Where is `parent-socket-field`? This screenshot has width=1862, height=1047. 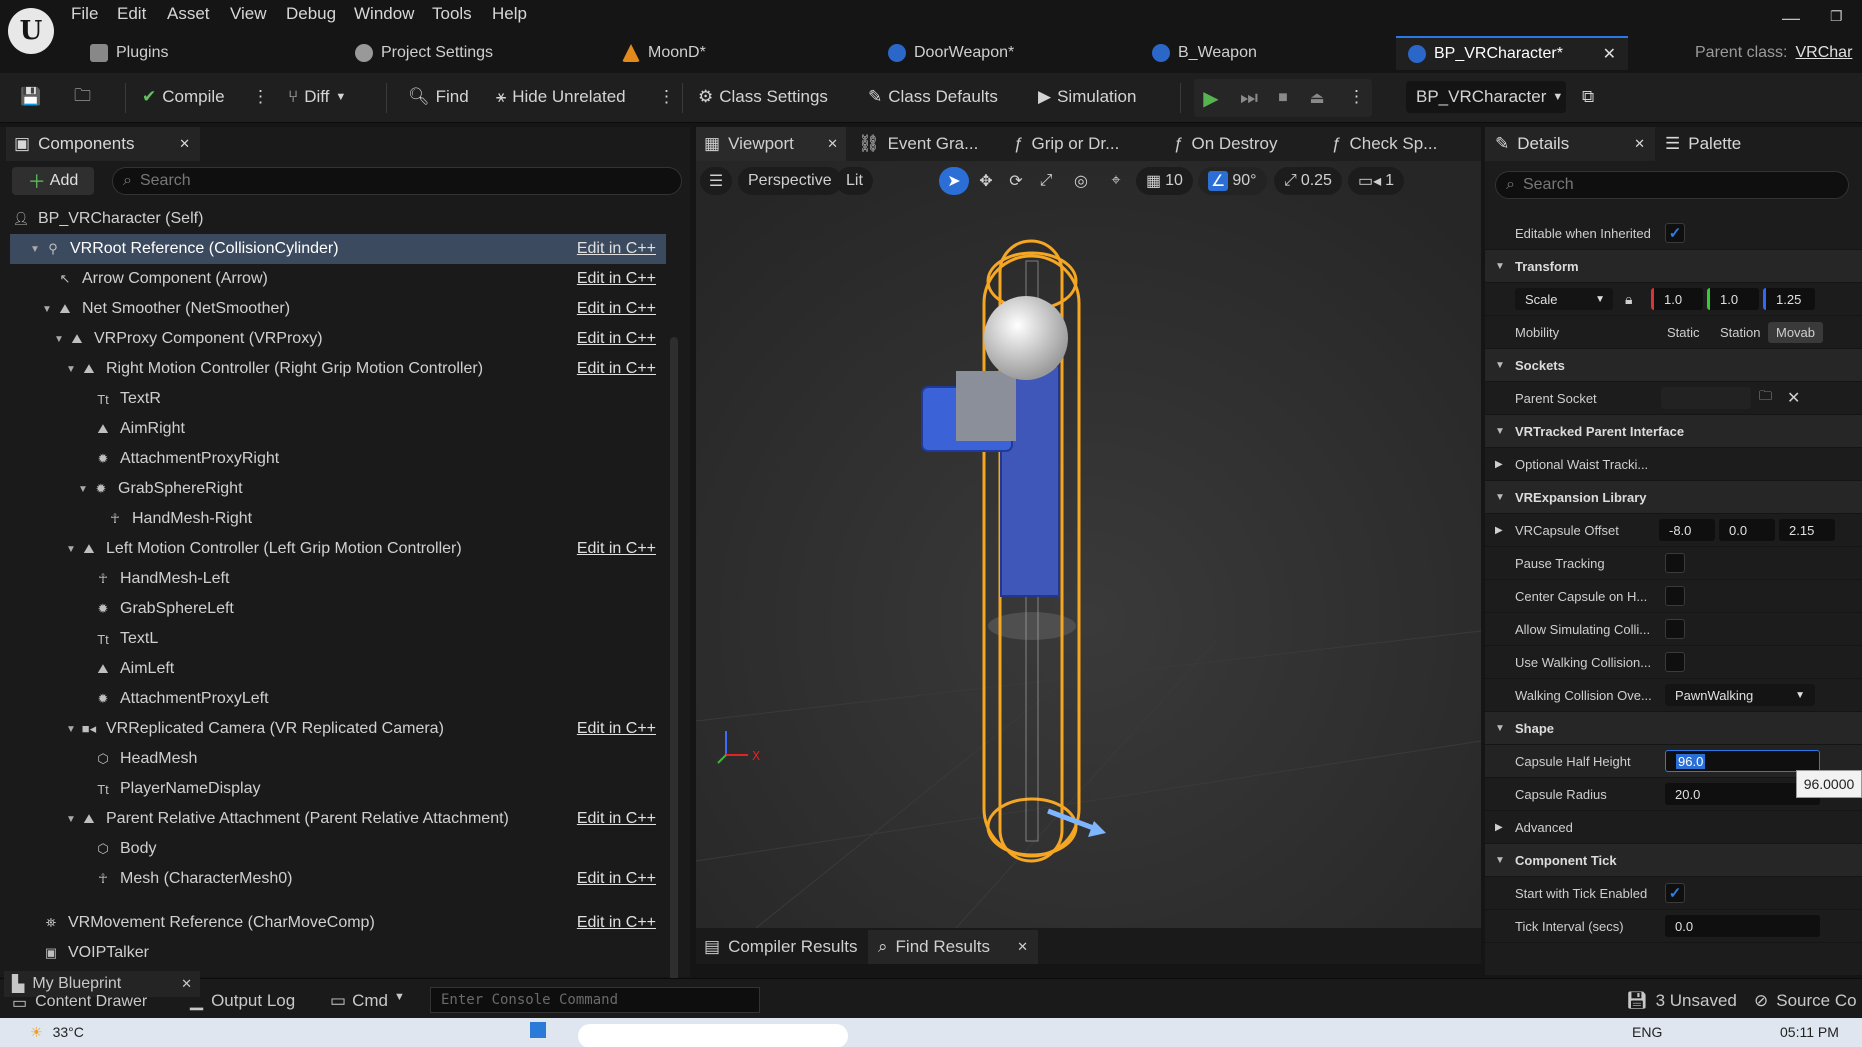 parent-socket-field is located at coordinates (1706, 398).